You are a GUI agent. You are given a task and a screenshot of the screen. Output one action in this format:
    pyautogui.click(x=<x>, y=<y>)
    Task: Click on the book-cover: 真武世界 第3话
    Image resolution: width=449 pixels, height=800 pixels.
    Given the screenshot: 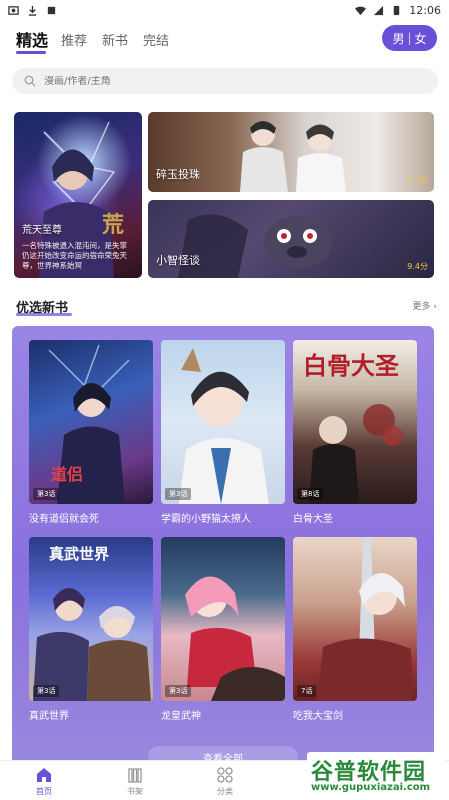 What is the action you would take?
    pyautogui.click(x=91, y=619)
    